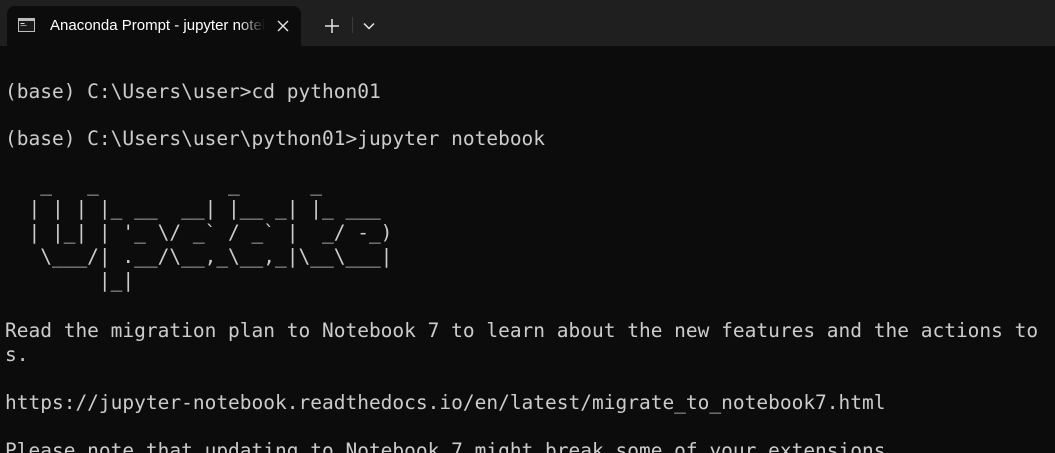  I want to click on ascii-art-line: | | | |_ __ __| |__ _| |_ ___, so click(193, 208).